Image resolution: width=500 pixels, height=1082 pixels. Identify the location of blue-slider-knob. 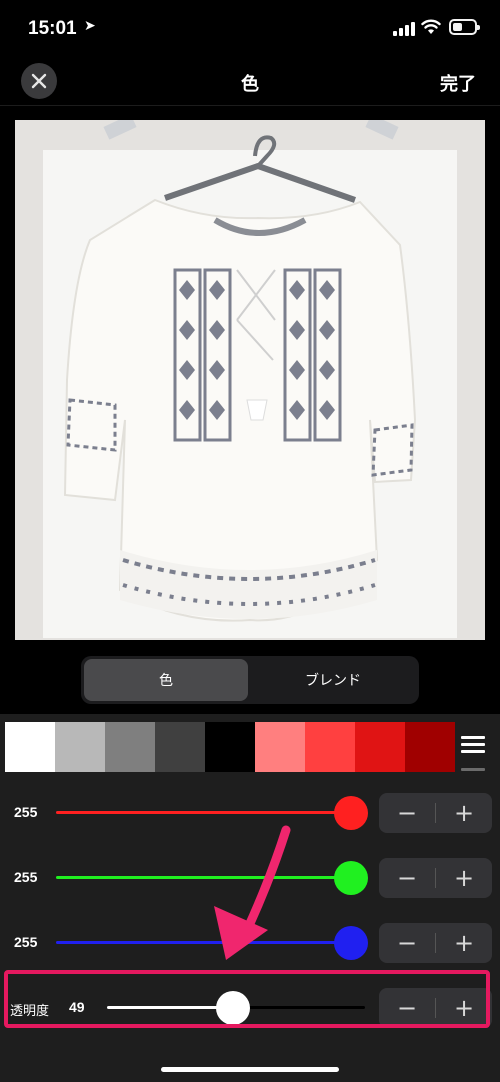
(351, 943).